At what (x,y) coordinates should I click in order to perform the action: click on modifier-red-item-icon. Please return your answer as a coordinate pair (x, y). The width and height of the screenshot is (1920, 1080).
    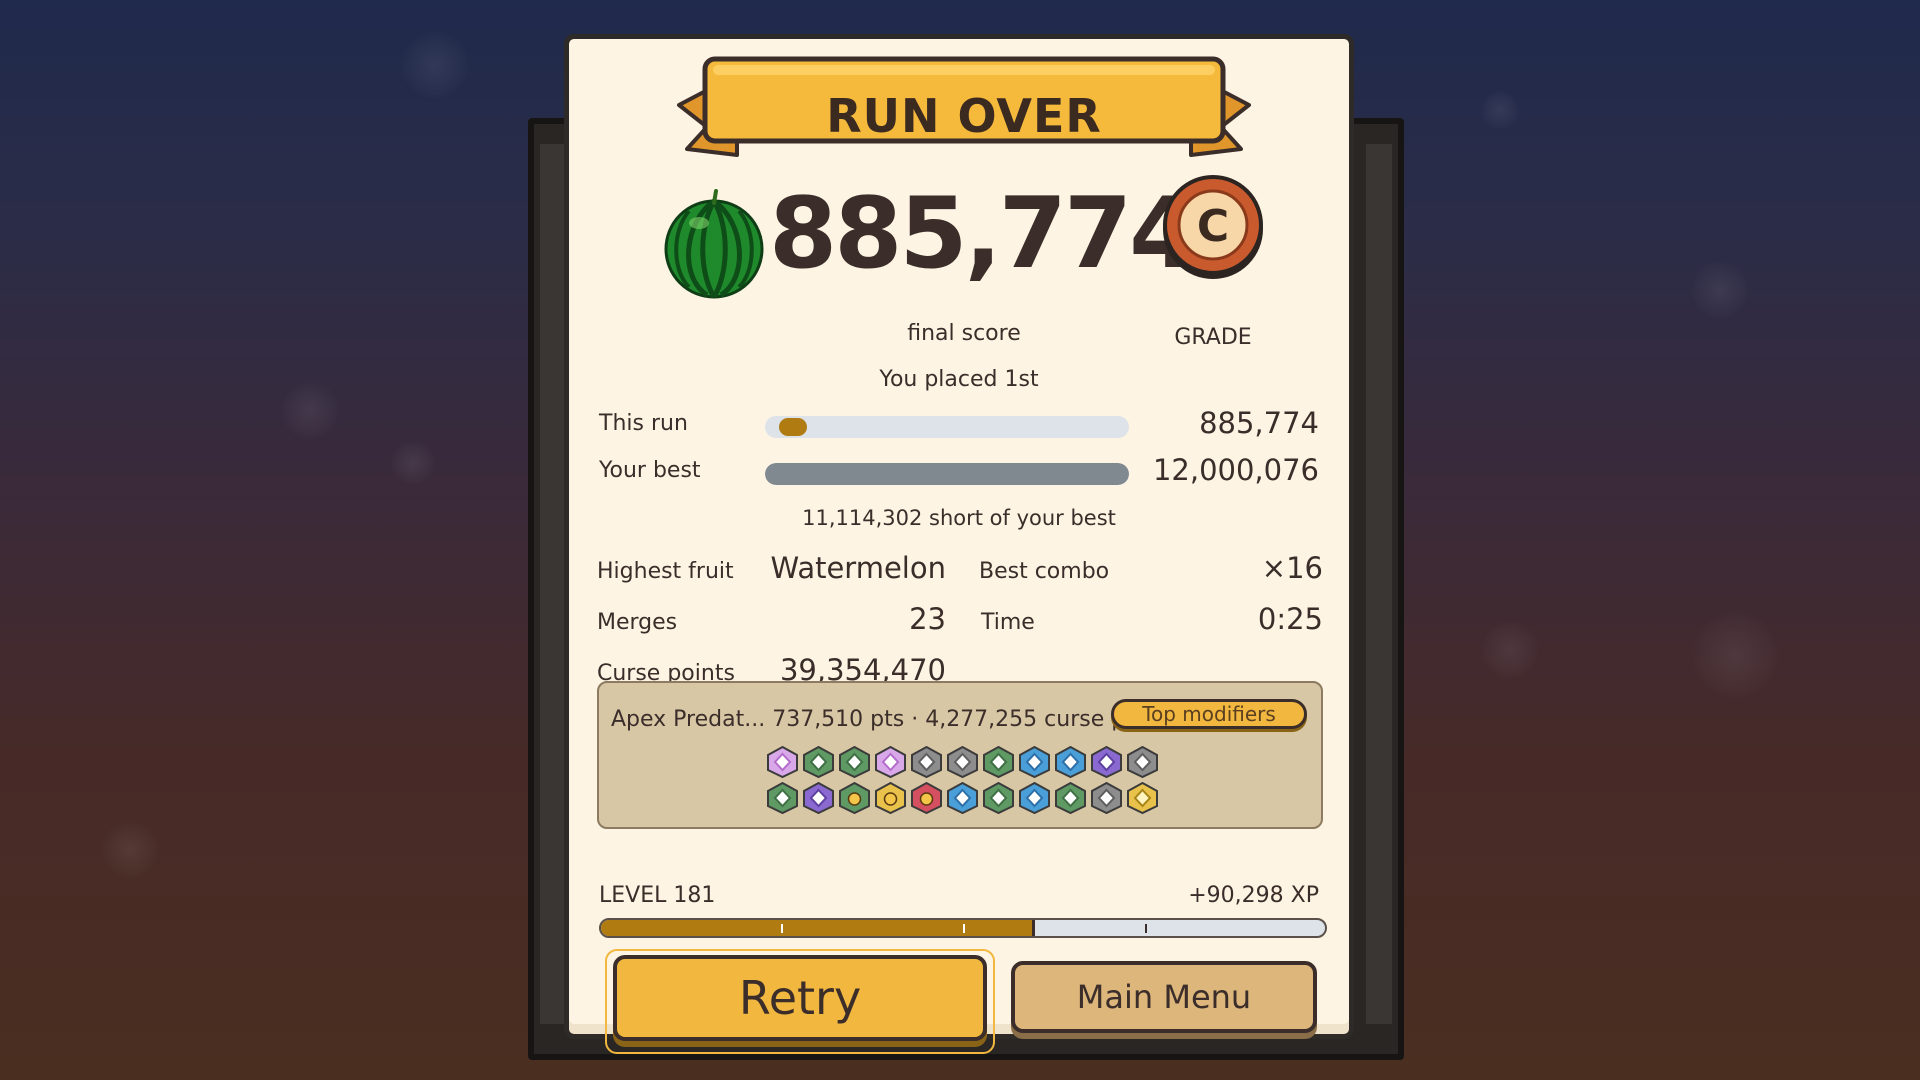
    Looking at the image, I should click on (926, 800).